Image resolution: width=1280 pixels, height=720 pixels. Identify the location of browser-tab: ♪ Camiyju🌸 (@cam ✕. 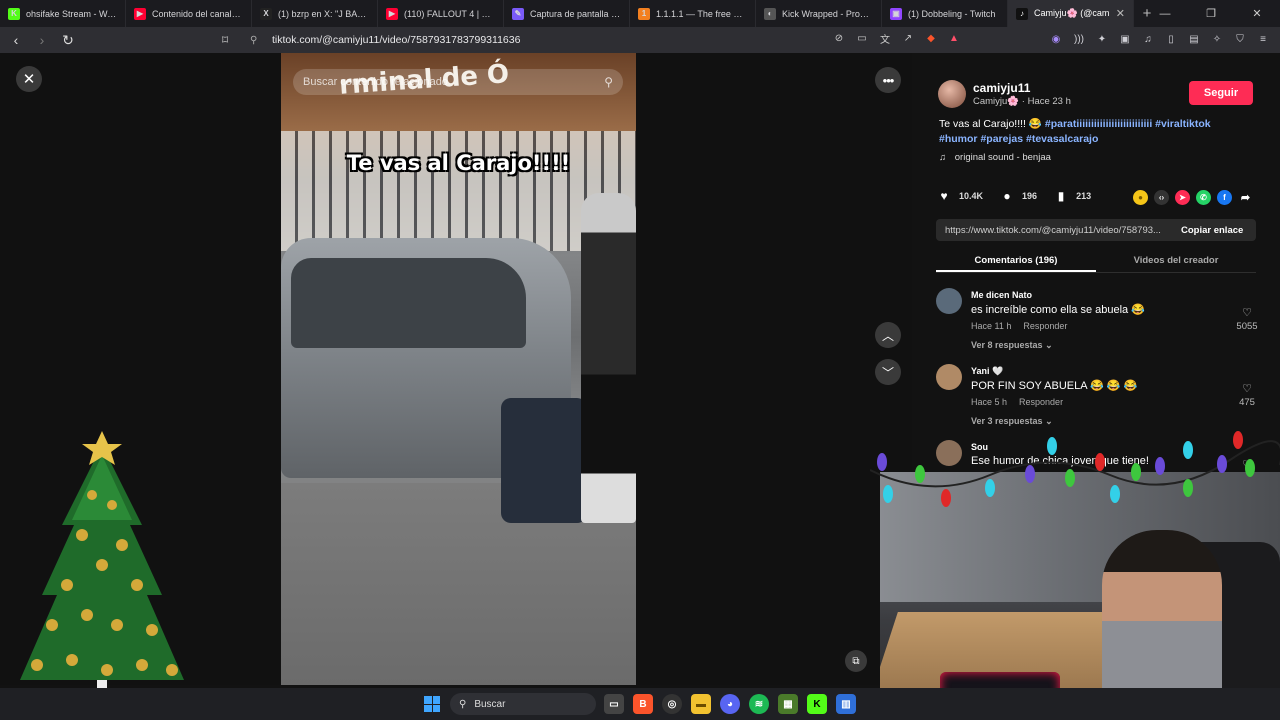
(1071, 13).